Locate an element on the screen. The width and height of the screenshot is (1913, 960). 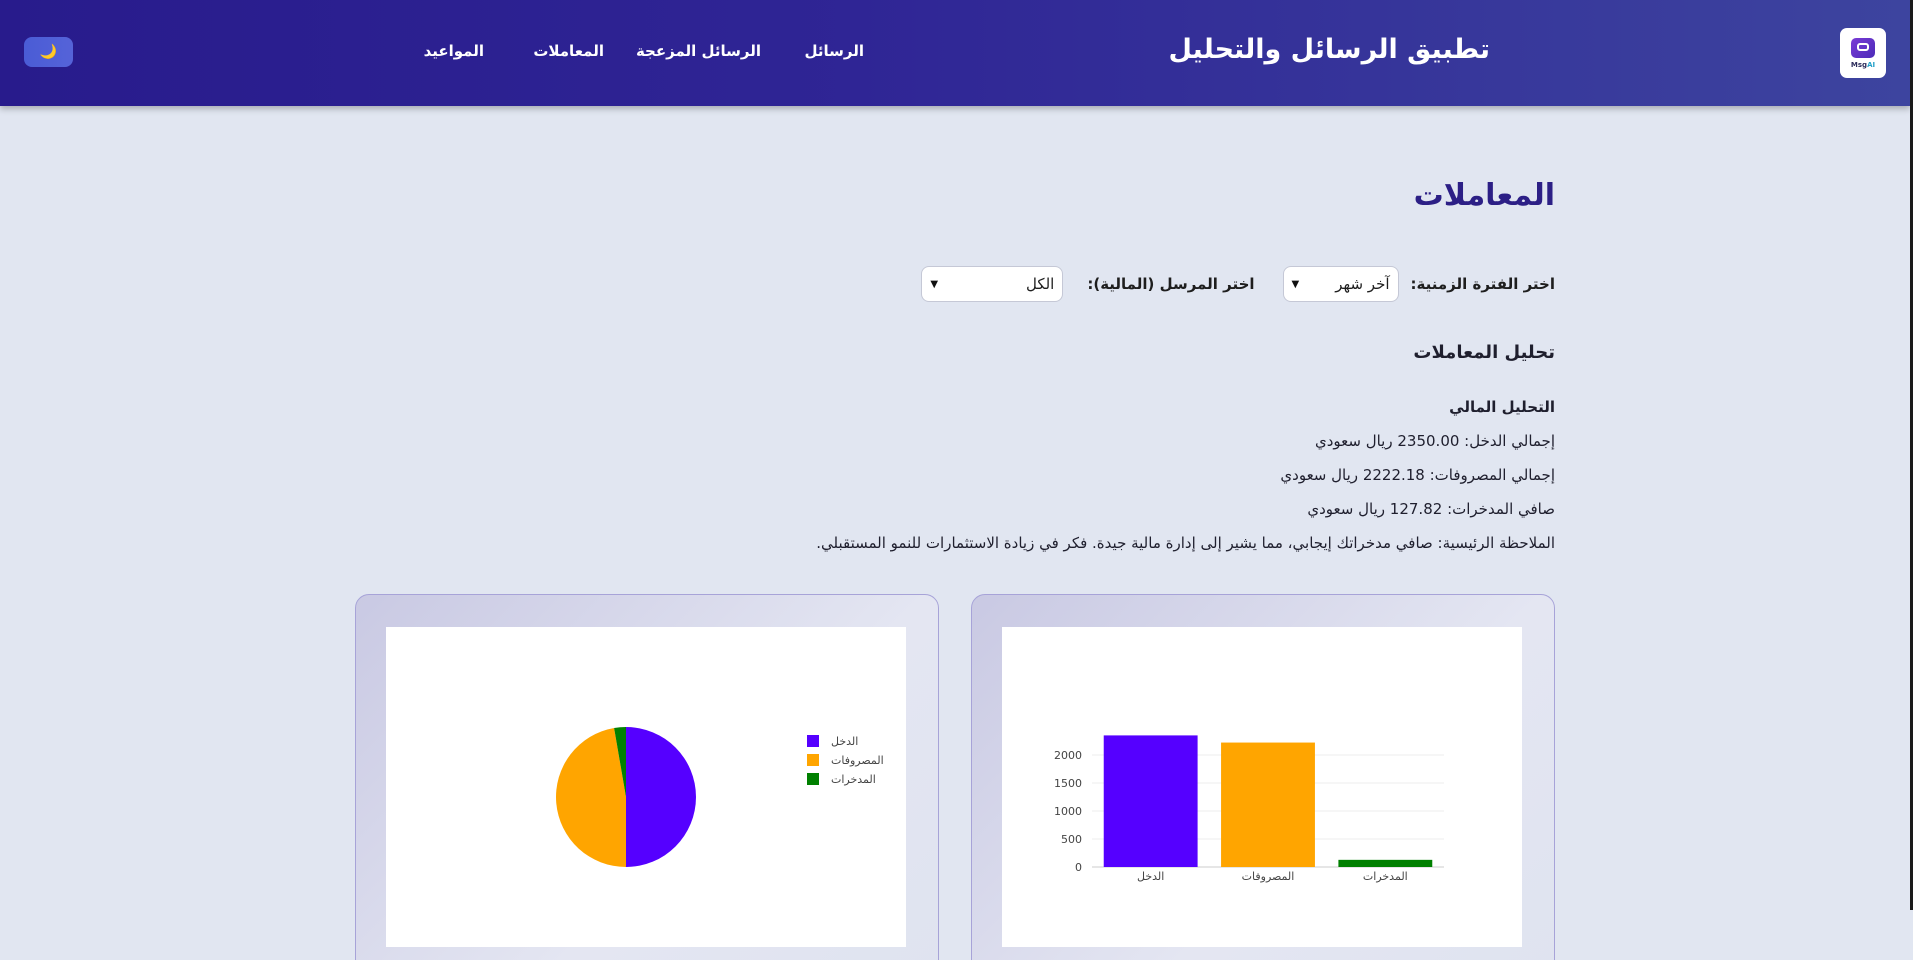
bar-chart-card: 0 500 1000 1500 2000 الدخل المصروفات المدخرات is located at coordinates (1263, 777).